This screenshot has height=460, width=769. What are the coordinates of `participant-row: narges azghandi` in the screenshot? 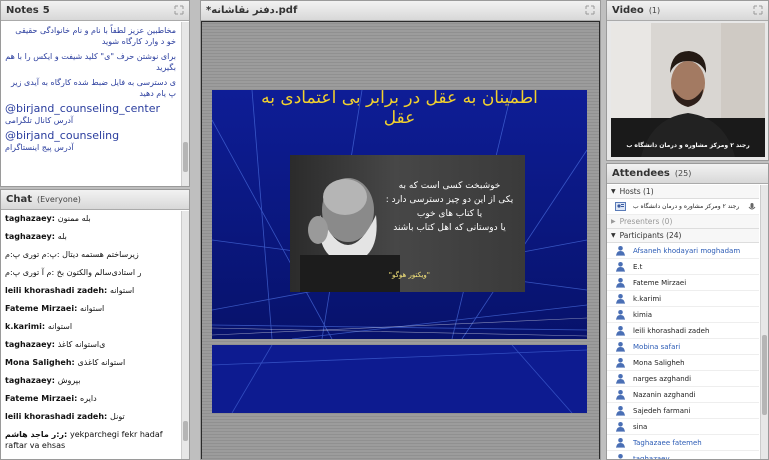 It's located at (683, 379).